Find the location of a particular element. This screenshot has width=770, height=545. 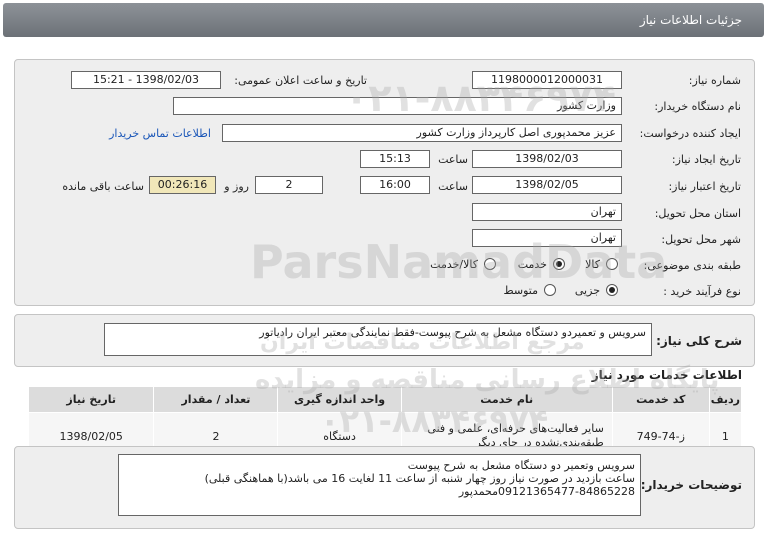

validity-label: تاریخ اعتبار نیاز: is located at coordinates (704, 186).